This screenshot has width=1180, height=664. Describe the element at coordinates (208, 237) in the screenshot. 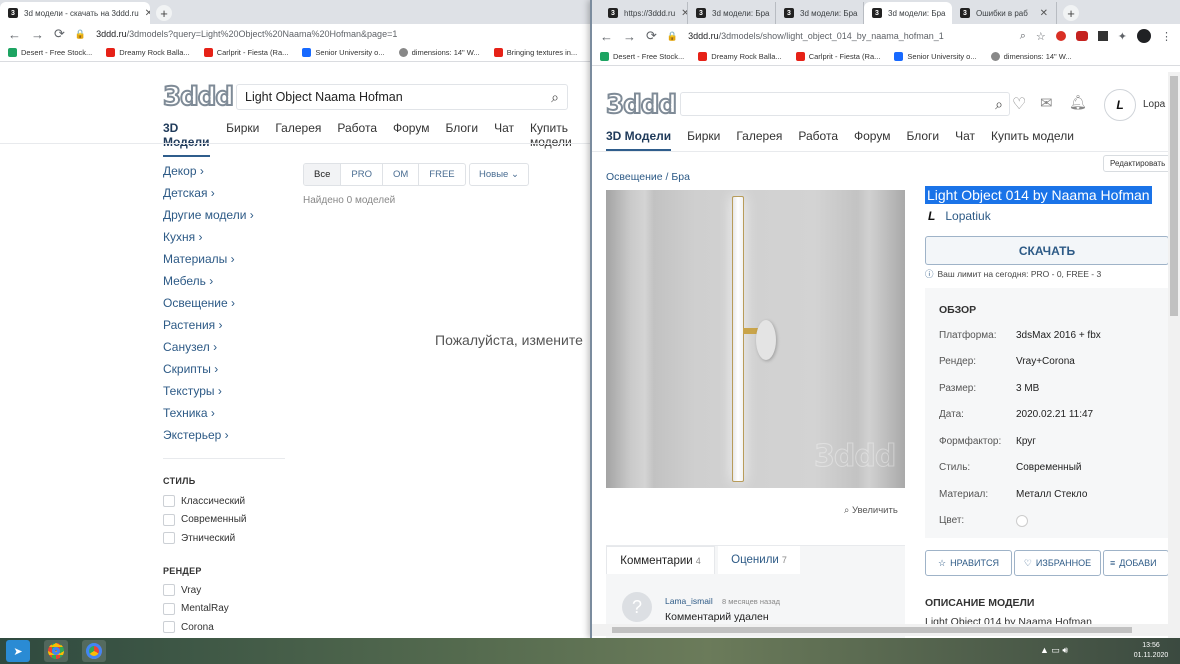

I see `category-item: Кухня ›` at that location.